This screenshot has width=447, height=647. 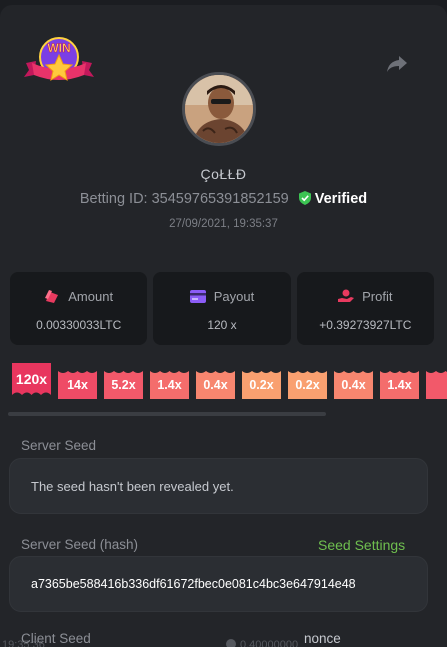 I want to click on server-seed-hash-label: Server Seed (hash), so click(x=80, y=544).